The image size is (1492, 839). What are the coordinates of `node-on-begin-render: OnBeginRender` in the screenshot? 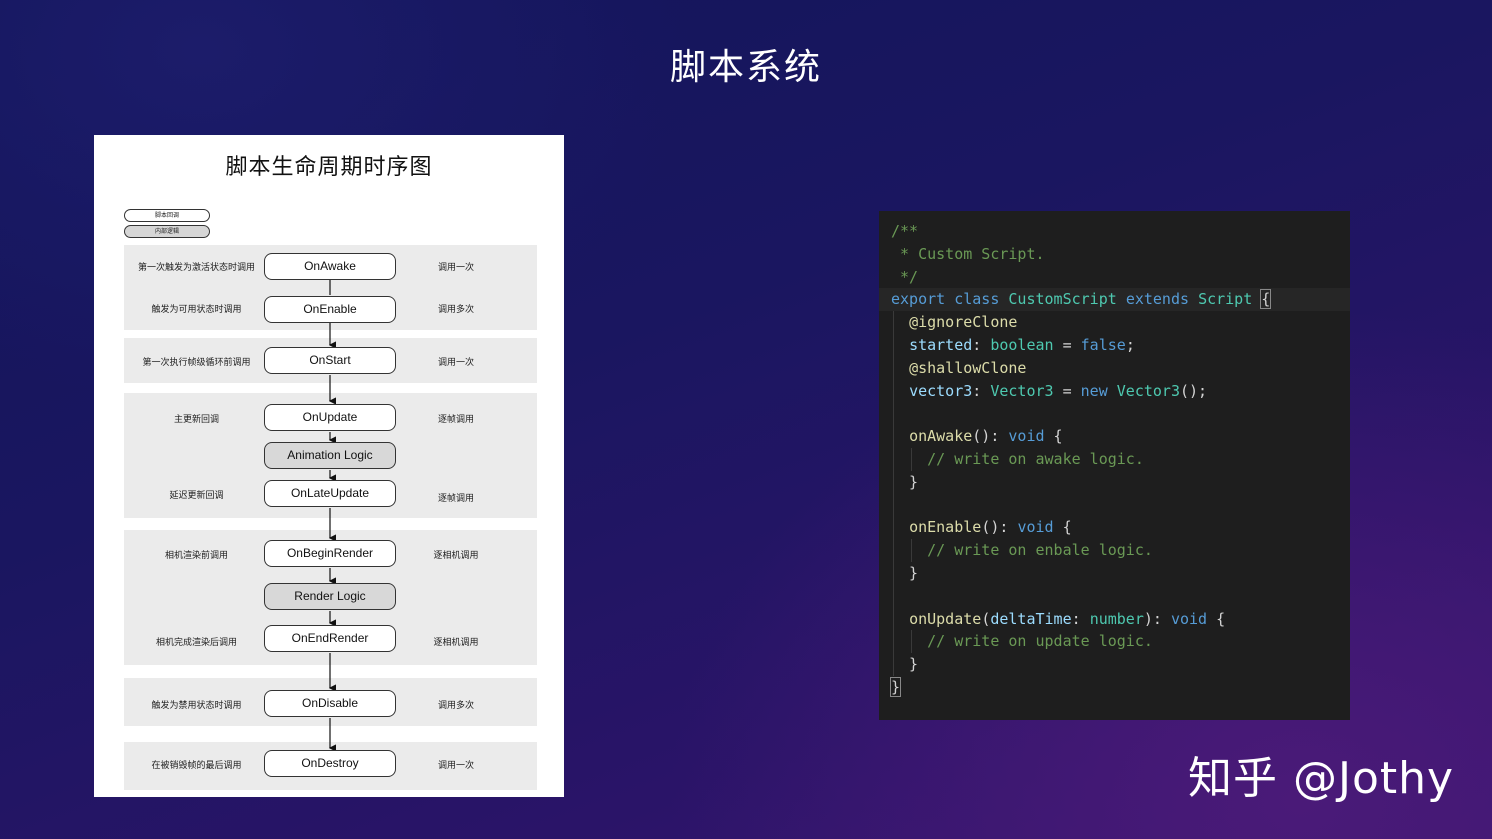 It's located at (330, 553).